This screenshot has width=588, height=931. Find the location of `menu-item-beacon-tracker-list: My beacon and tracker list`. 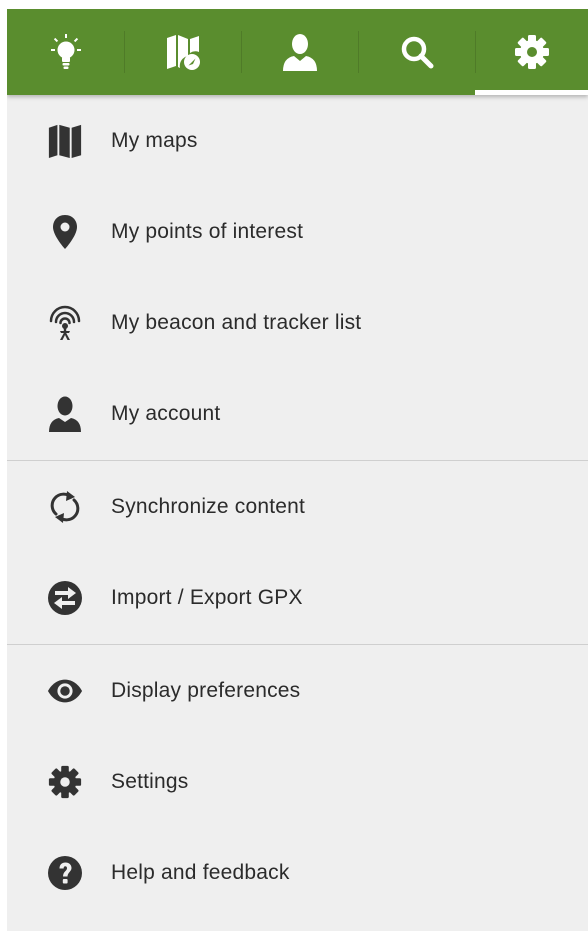

menu-item-beacon-tracker-list: My beacon and tracker list is located at coordinates (297, 322).